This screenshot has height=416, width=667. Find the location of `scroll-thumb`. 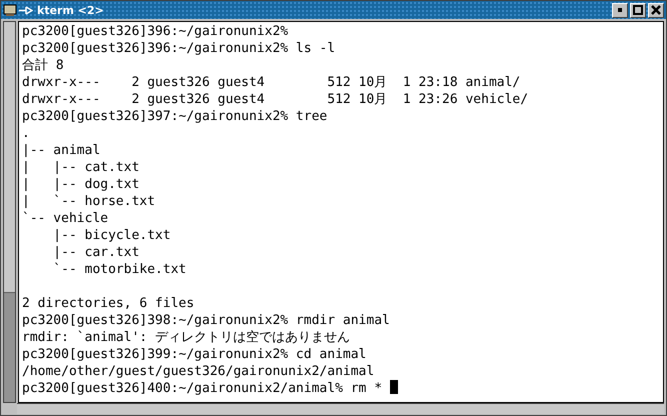

scroll-thumb is located at coordinates (9, 157).